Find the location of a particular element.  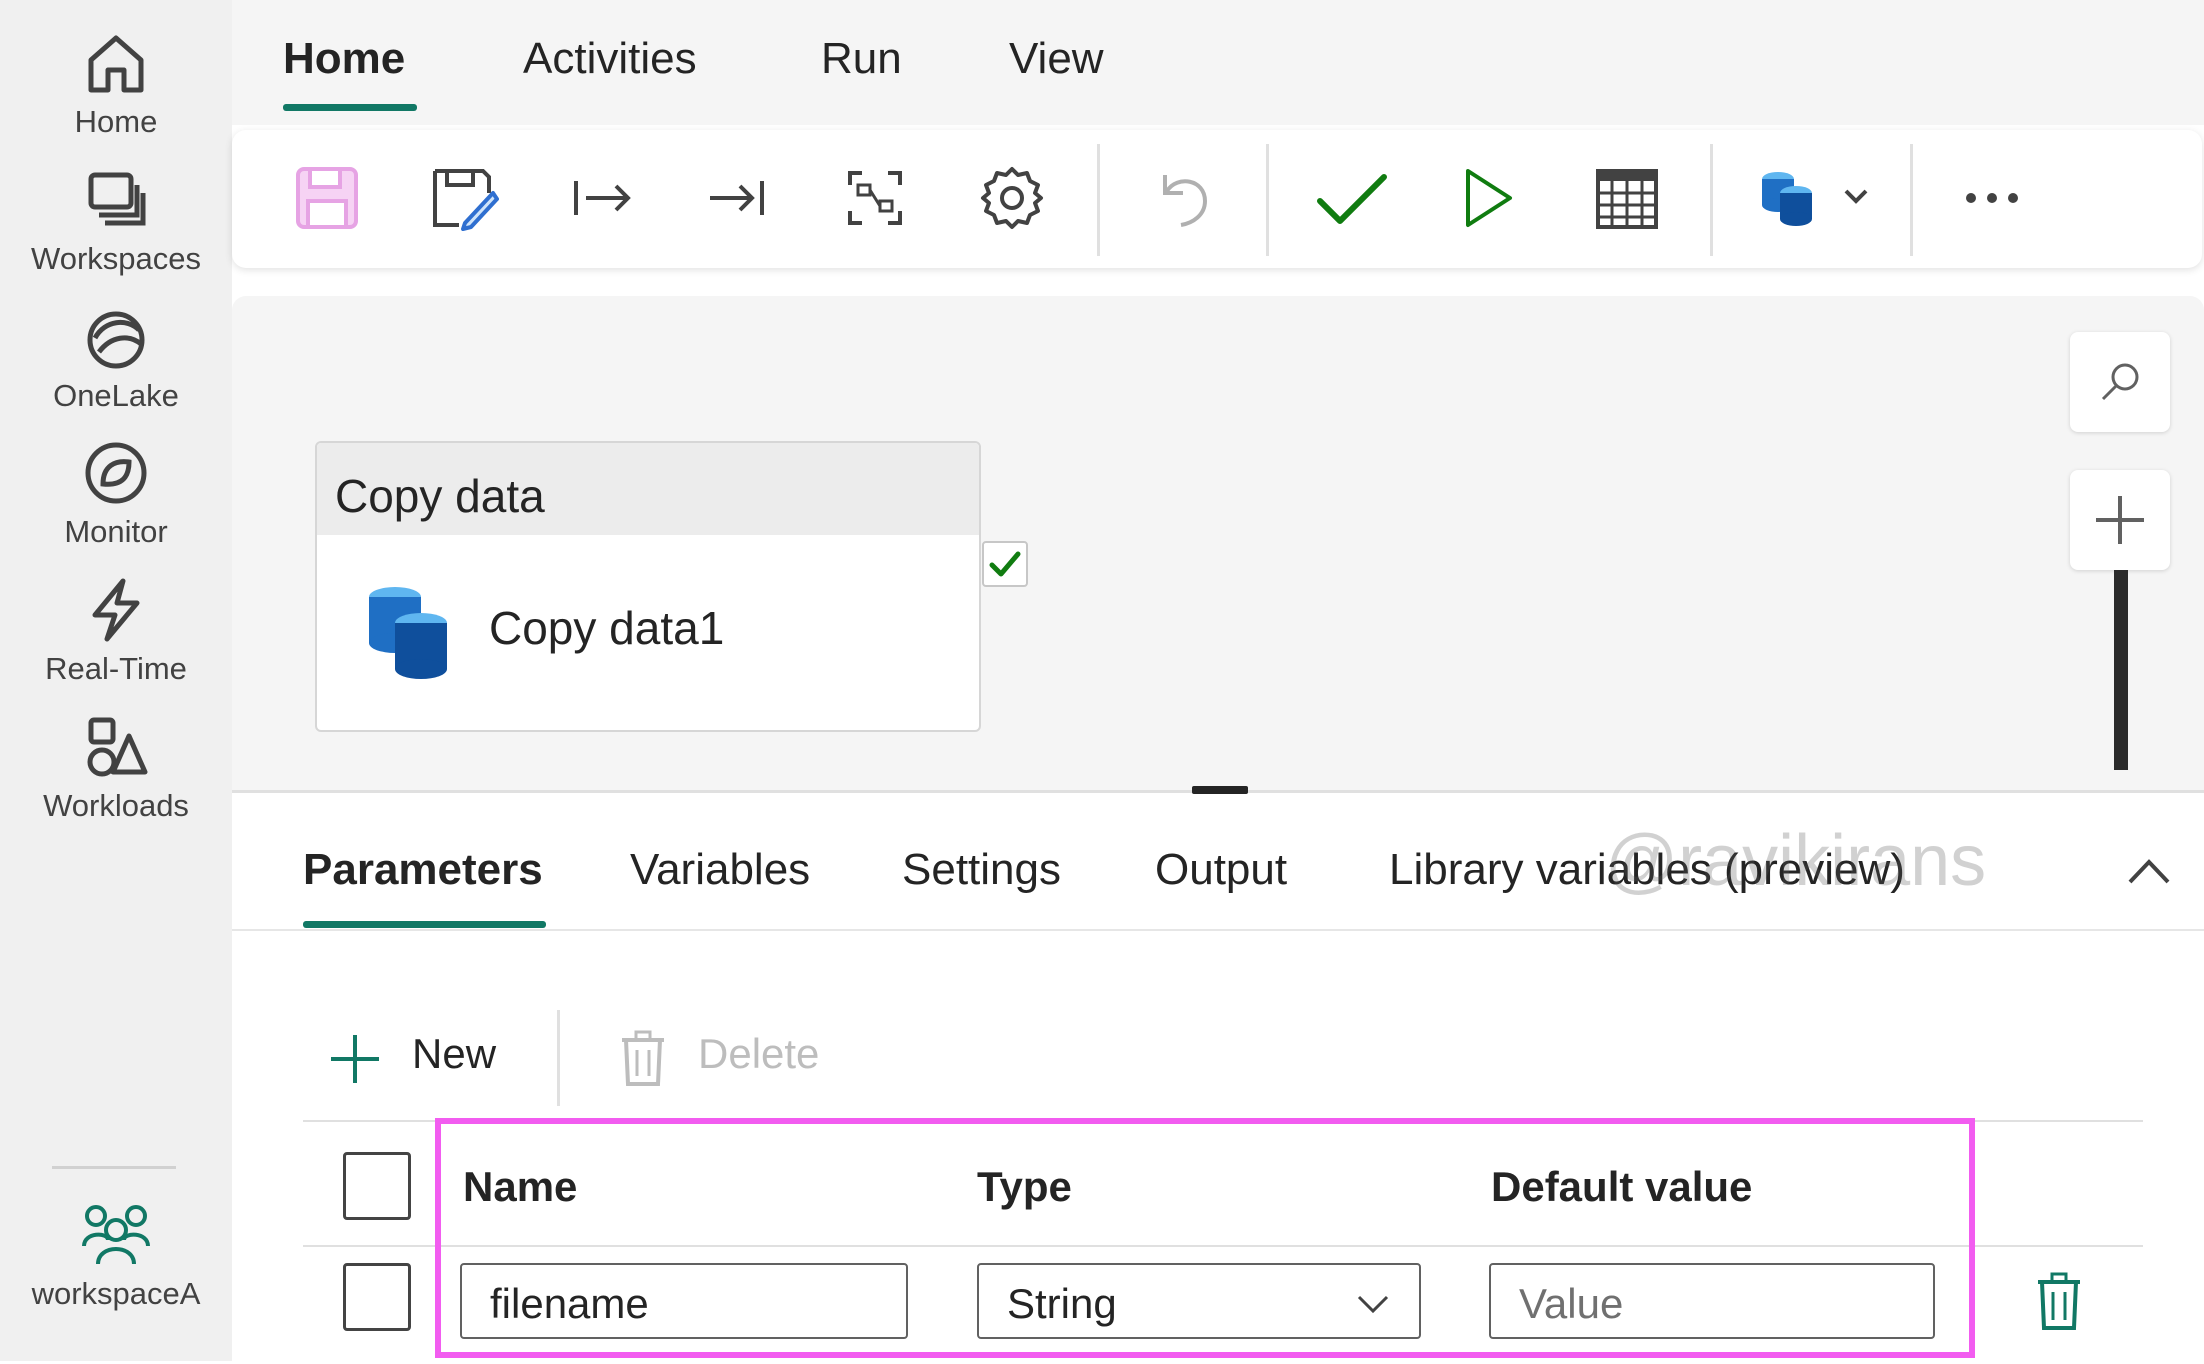

rail-item-onelake: OneLake is located at coordinates (116, 358).